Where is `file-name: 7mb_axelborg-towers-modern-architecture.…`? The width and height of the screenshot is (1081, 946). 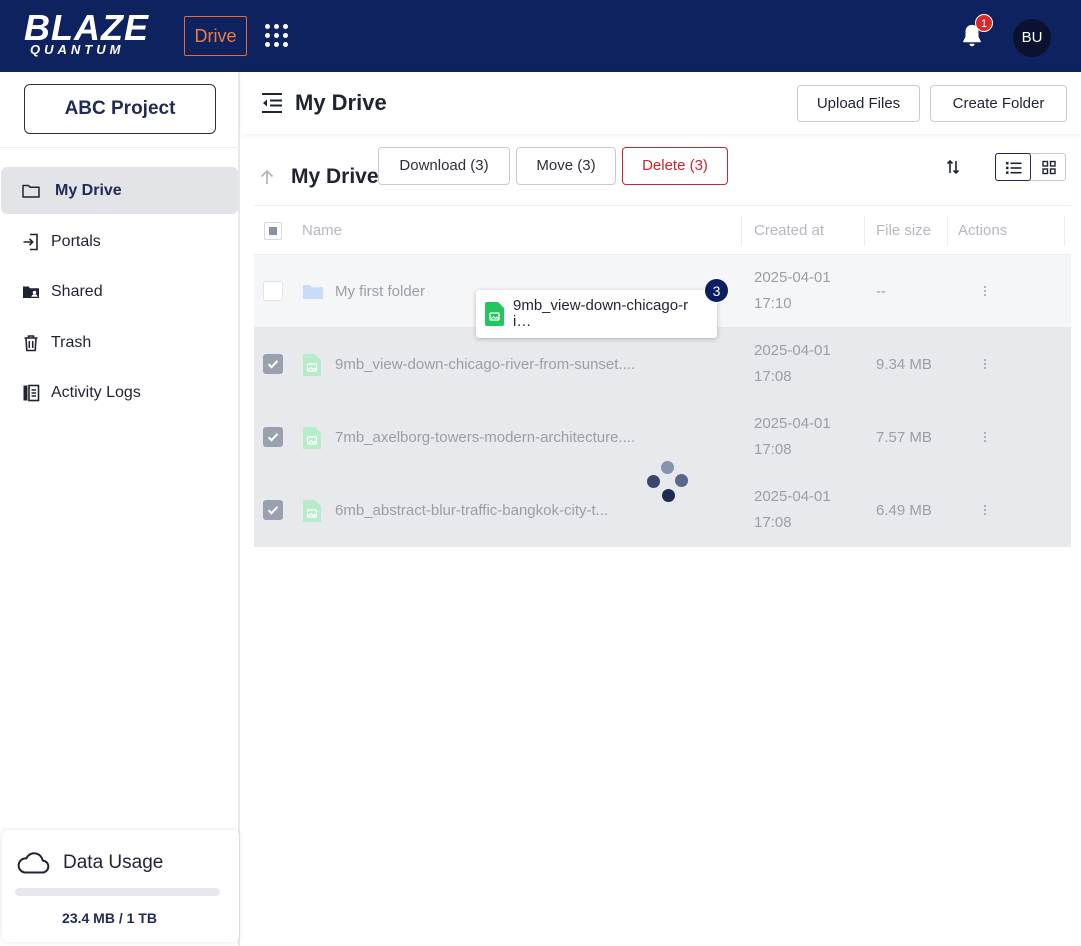
file-name: 7mb_axelborg-towers-modern-architecture.… is located at coordinates (505, 437).